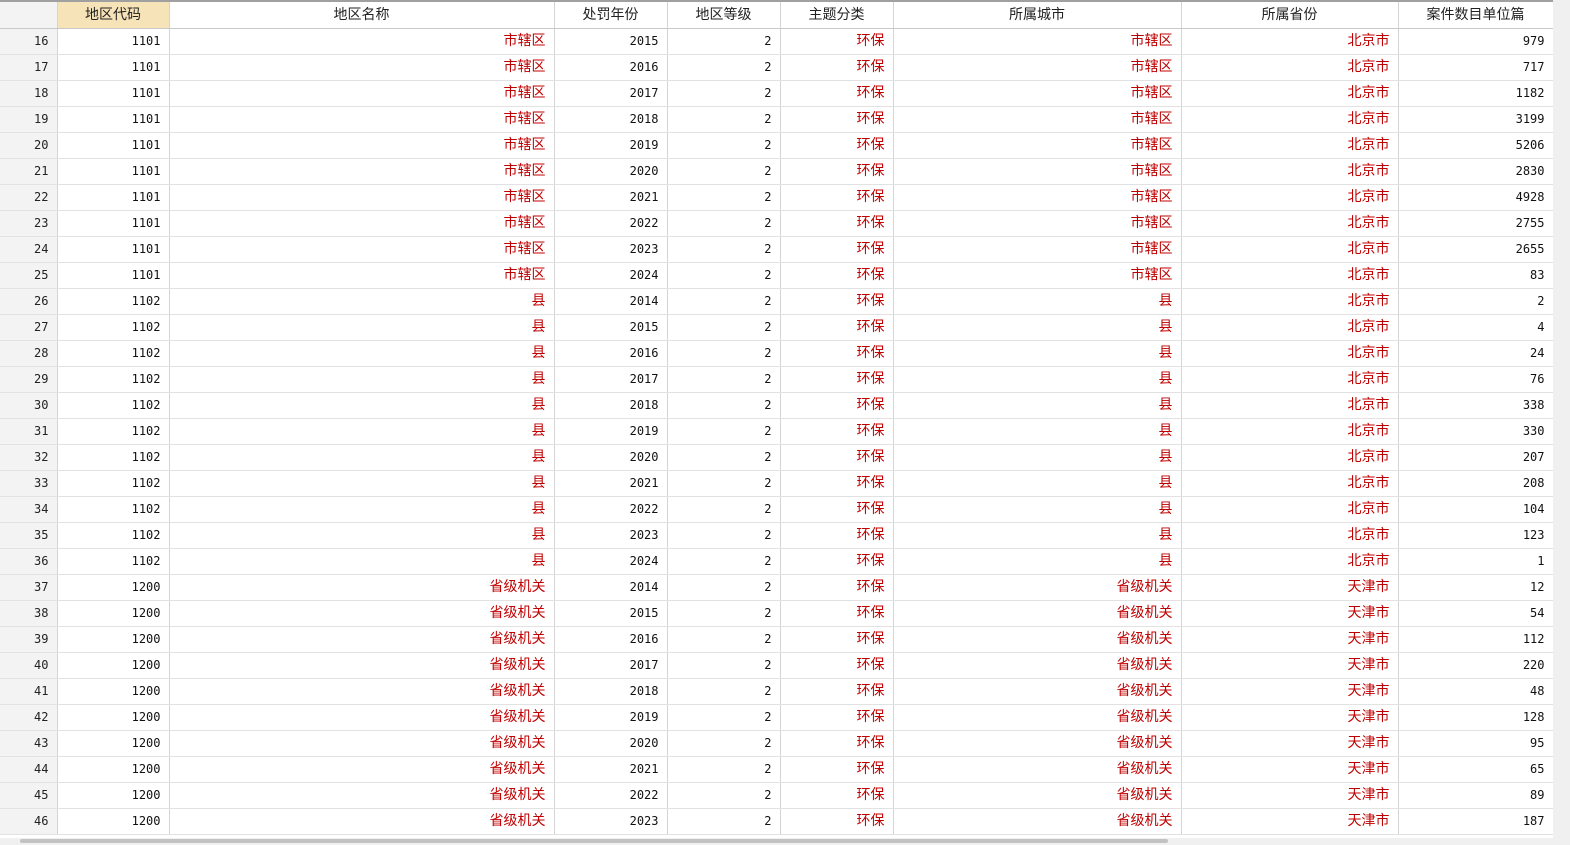 Image resolution: width=1570 pixels, height=845 pixels. What do you see at coordinates (1476, 457) in the screenshot?
I see `cell-case-count: 207` at bounding box center [1476, 457].